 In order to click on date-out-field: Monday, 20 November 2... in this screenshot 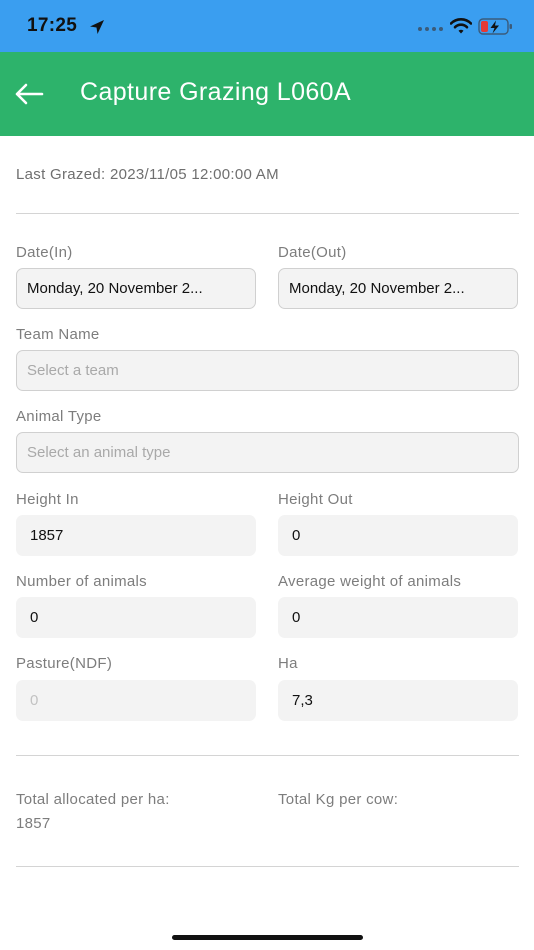, I will do `click(398, 288)`.